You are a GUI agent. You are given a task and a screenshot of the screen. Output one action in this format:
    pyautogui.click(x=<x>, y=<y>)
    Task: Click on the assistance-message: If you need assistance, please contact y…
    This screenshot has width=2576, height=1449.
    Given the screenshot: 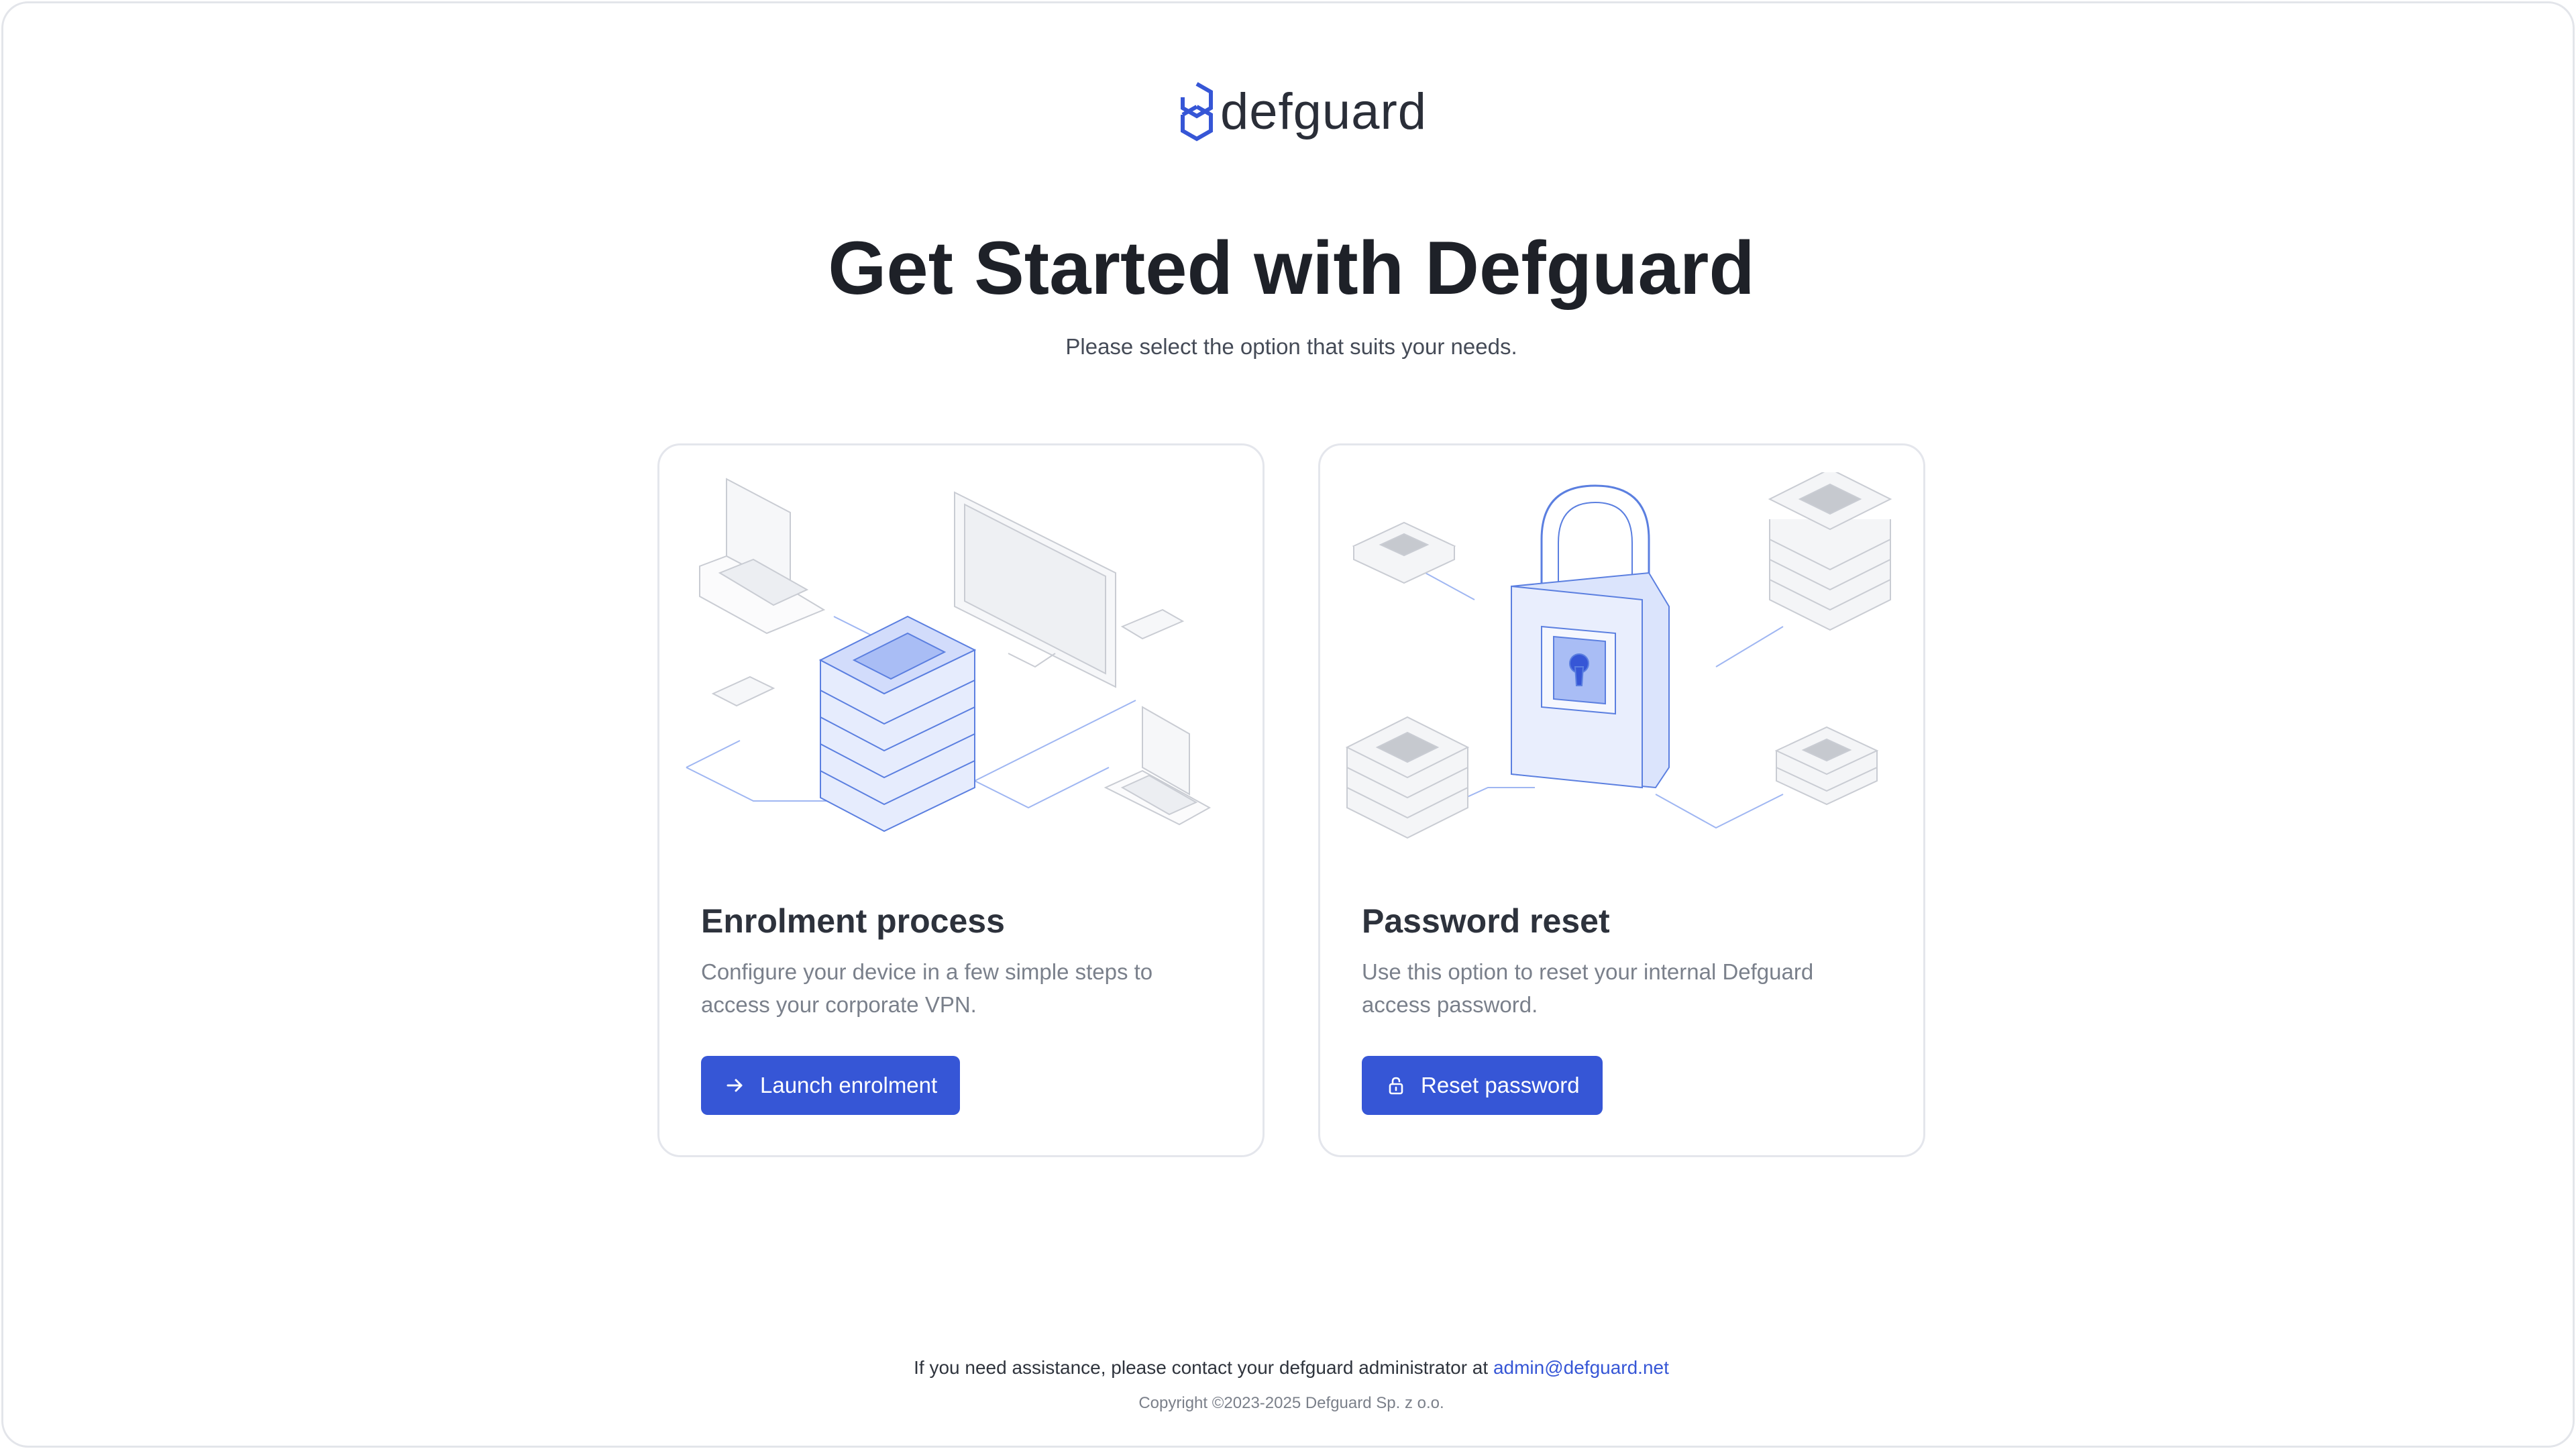 What is the action you would take?
    pyautogui.click(x=1201, y=1367)
    